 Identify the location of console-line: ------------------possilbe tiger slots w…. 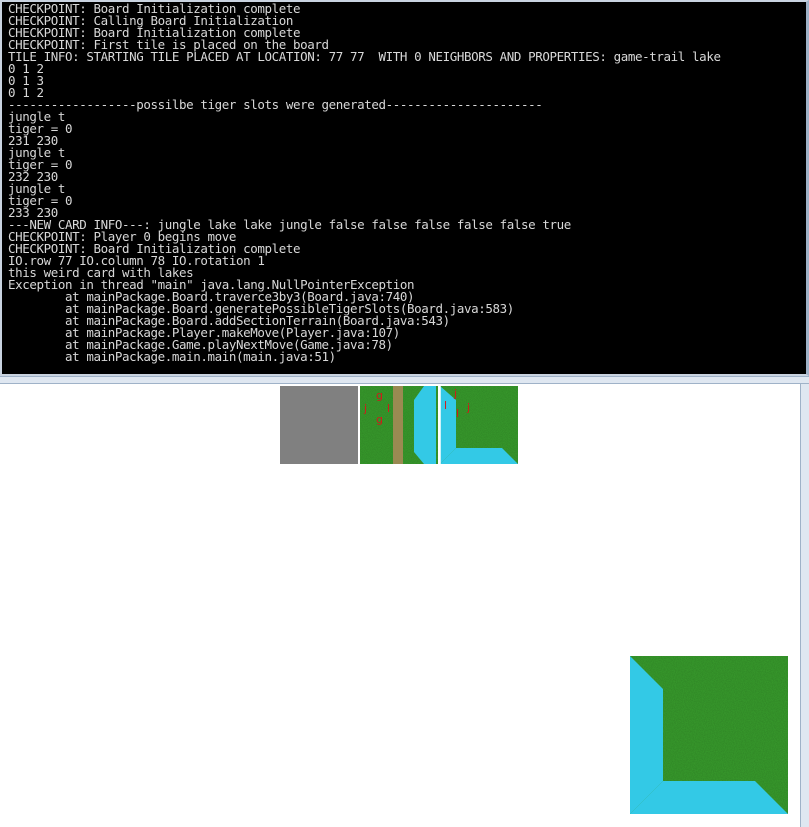
(275, 104).